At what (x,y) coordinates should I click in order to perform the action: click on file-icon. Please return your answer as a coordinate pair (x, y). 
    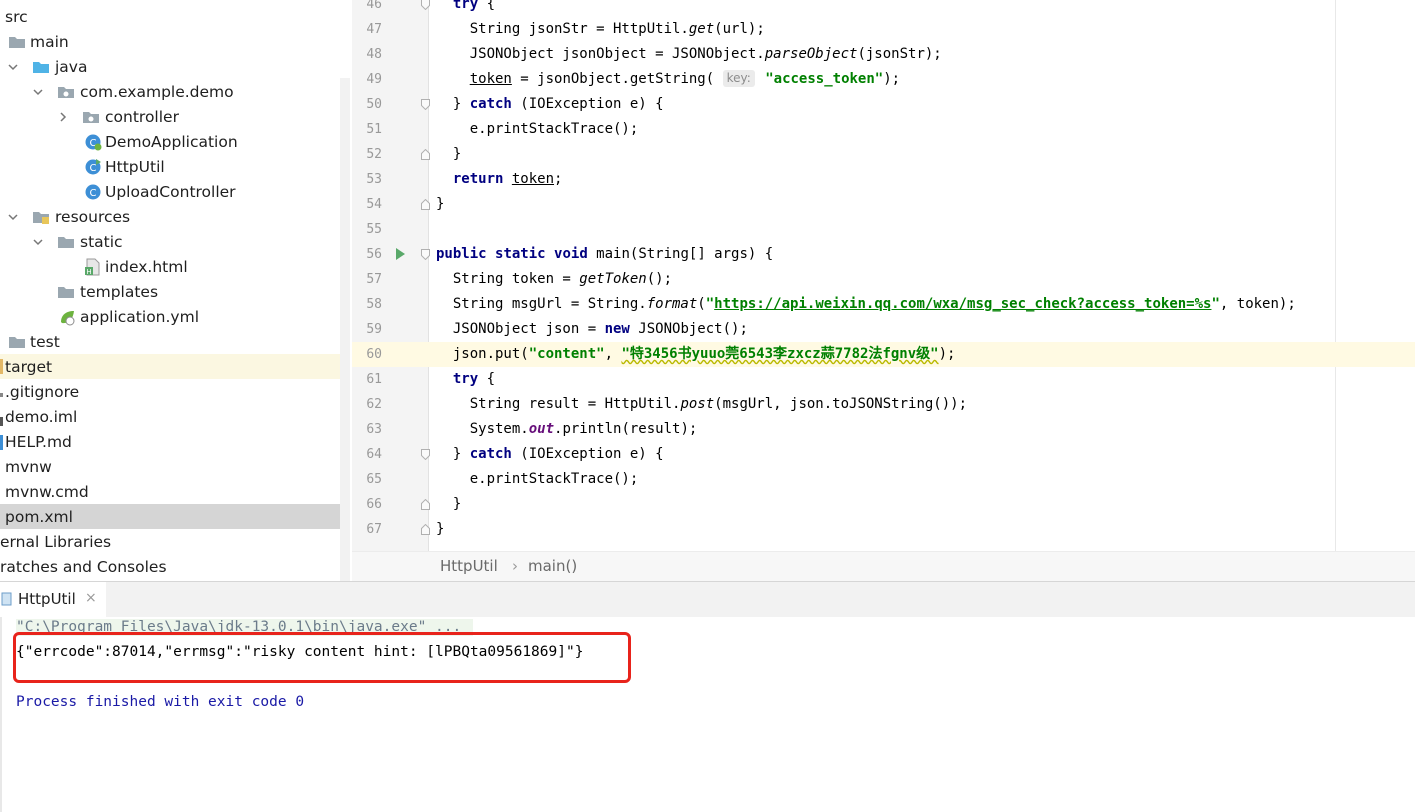
    Looking at the image, I should click on (1, 395).